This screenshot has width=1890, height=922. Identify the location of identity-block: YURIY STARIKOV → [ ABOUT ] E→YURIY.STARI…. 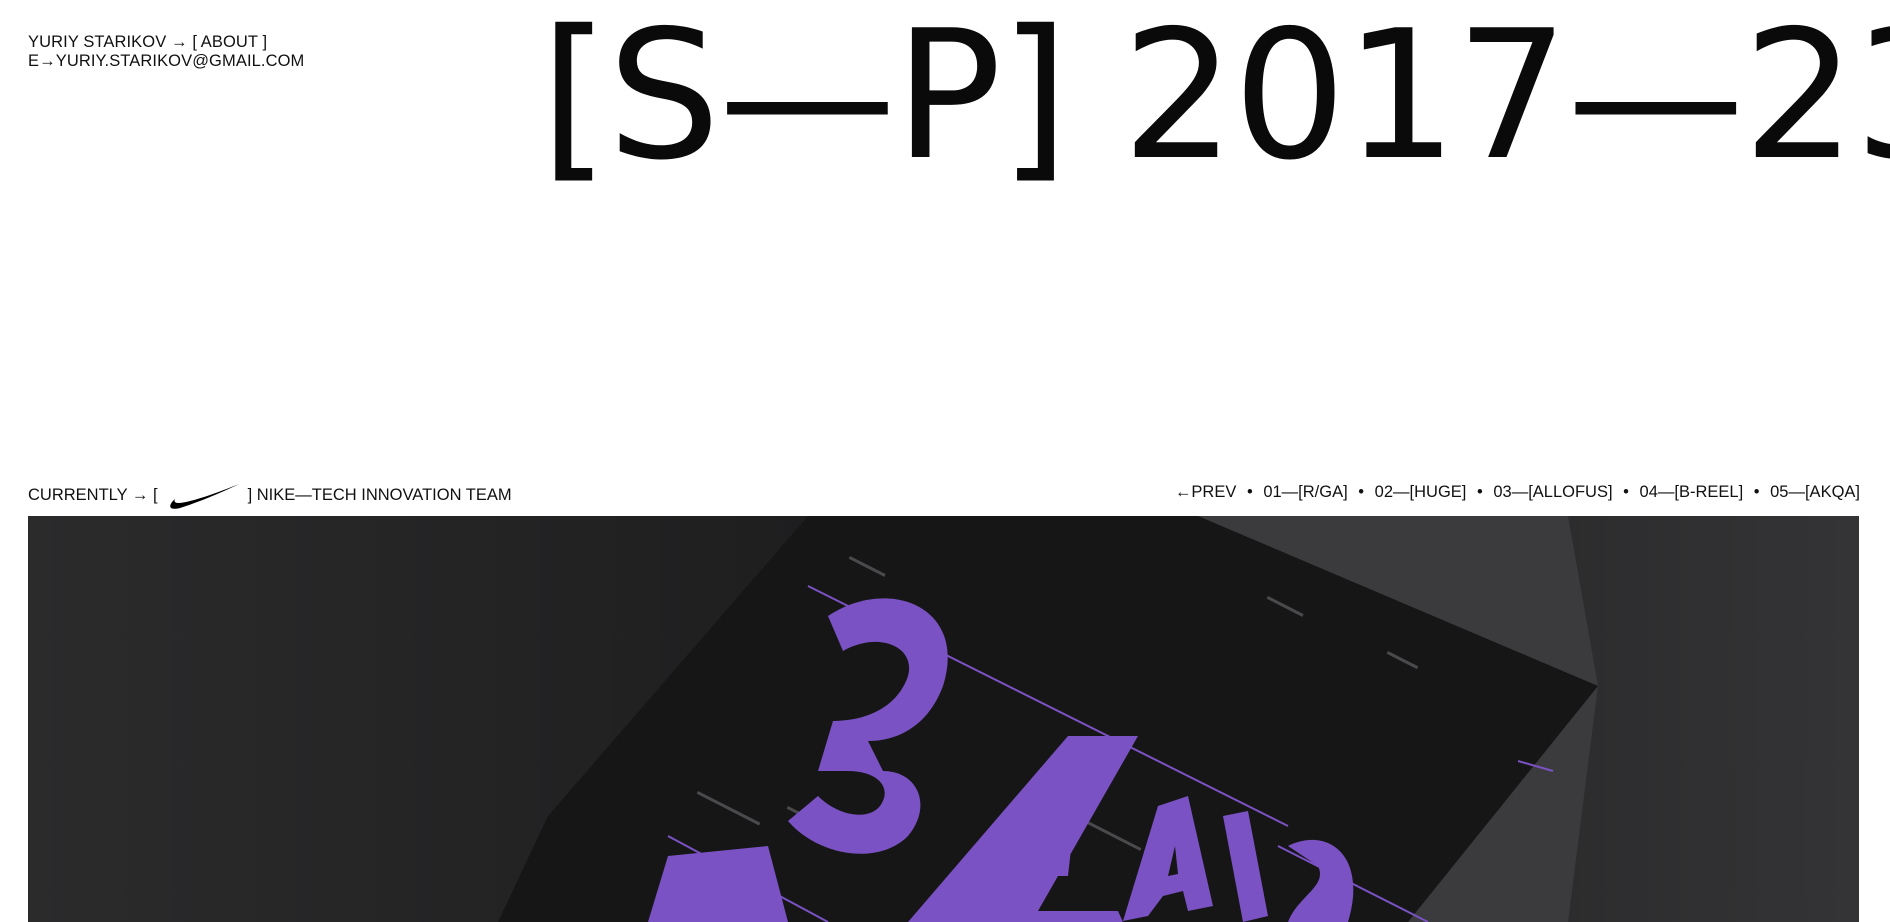
(166, 52).